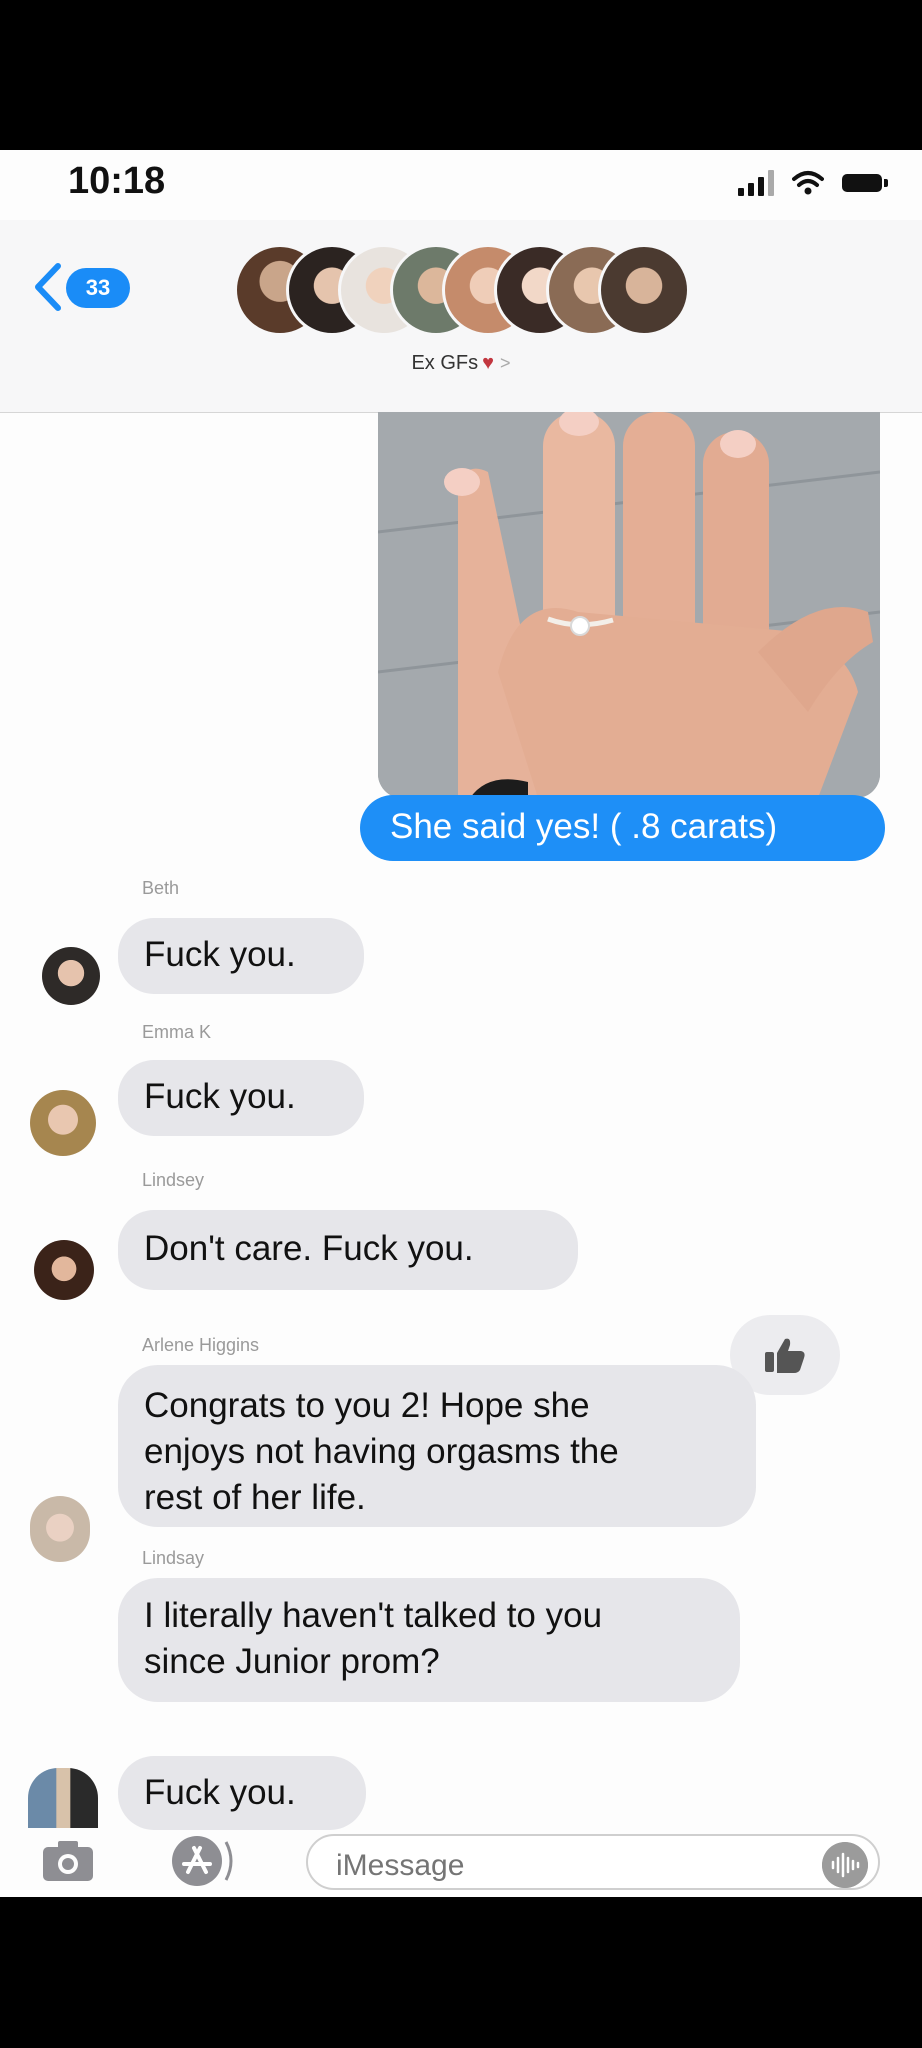 The height and width of the screenshot is (2048, 922). Describe the element at coordinates (173, 1180) in the screenshot. I see `sender-name: Lindsey` at that location.